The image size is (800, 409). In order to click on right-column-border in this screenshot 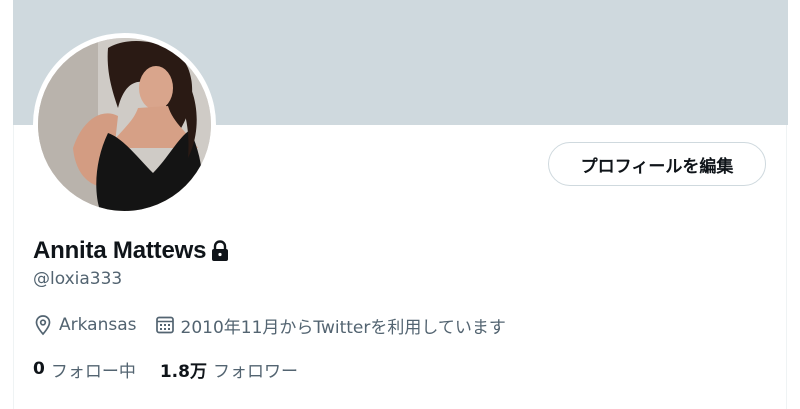, I will do `click(793, 204)`.